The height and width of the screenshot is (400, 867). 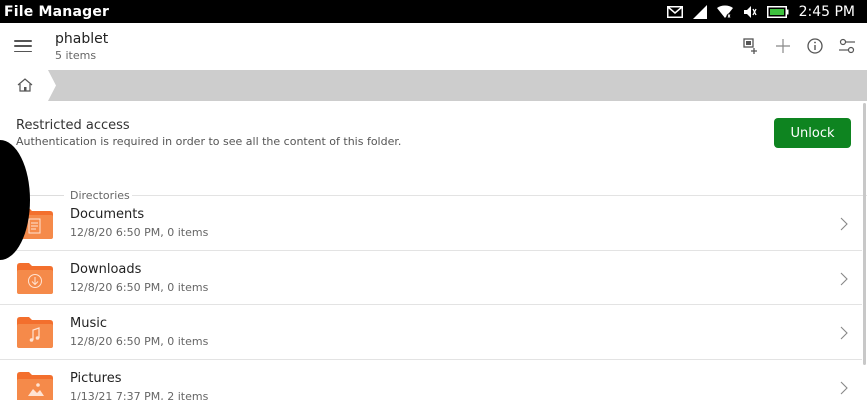 What do you see at coordinates (23, 46) in the screenshot?
I see `menu-icon` at bounding box center [23, 46].